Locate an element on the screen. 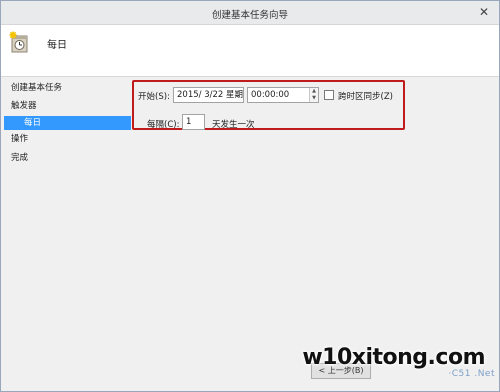  step-daily: 每日 is located at coordinates (67, 123).